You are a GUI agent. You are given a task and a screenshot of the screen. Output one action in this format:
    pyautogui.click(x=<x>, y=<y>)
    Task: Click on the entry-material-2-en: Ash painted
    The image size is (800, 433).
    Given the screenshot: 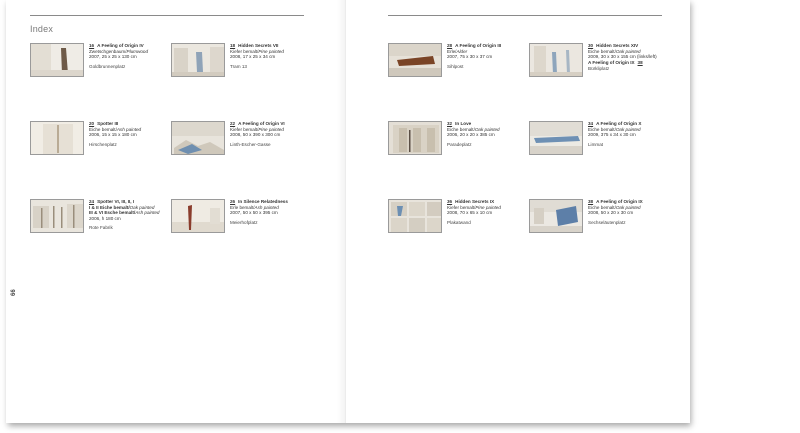 What is the action you would take?
    pyautogui.click(x=147, y=213)
    